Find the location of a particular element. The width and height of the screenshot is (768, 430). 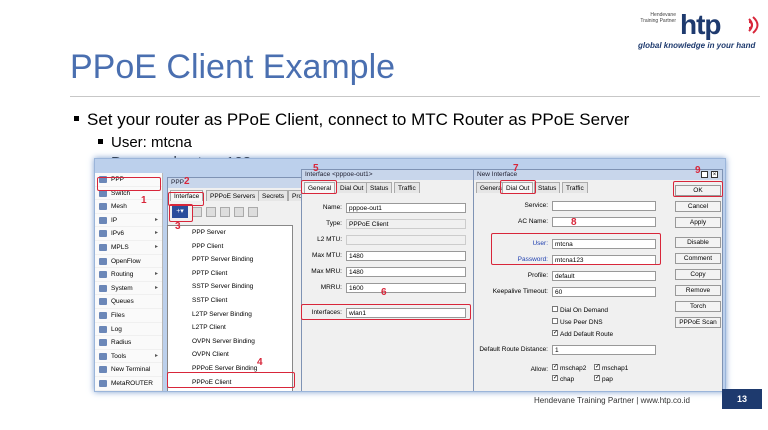

step-number: 1 is located at coordinates (144, 200).